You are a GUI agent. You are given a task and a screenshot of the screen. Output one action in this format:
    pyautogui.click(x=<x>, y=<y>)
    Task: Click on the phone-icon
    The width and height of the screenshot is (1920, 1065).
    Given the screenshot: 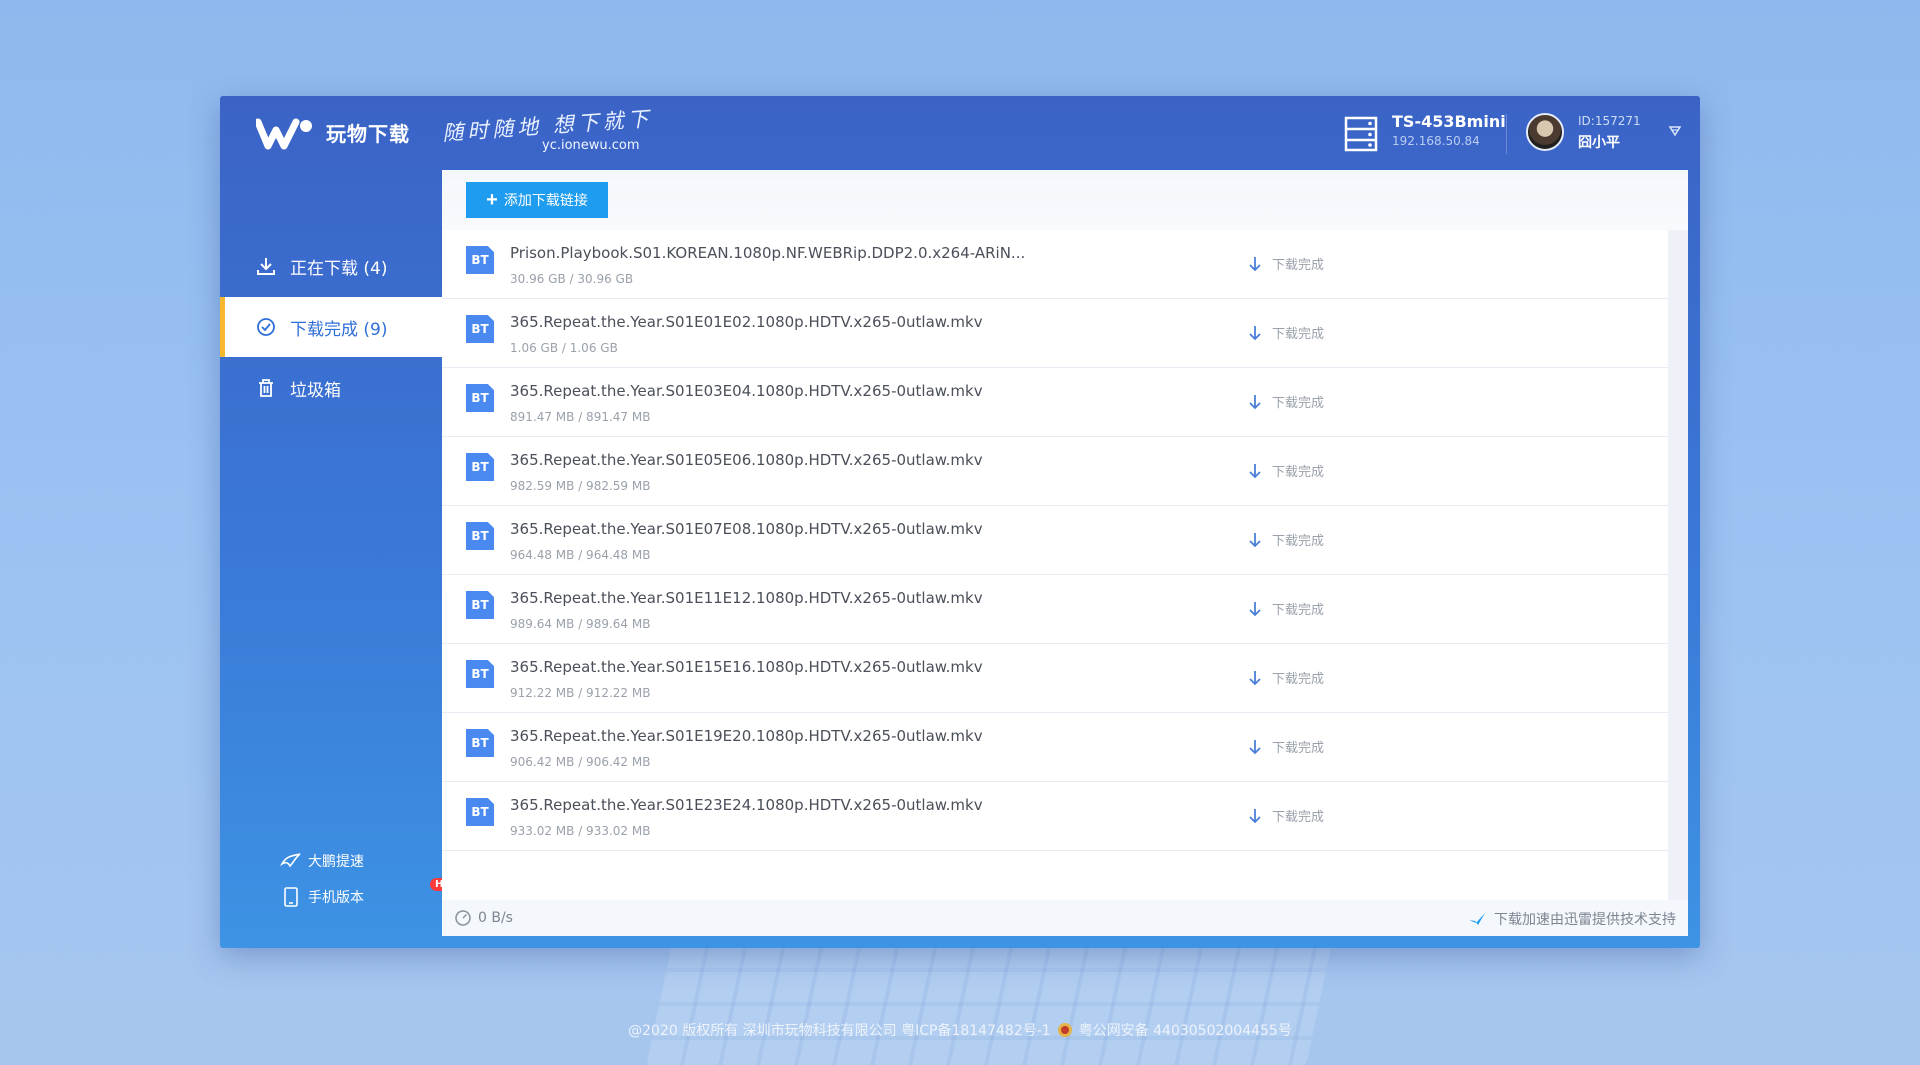 What is the action you would take?
    pyautogui.click(x=291, y=897)
    